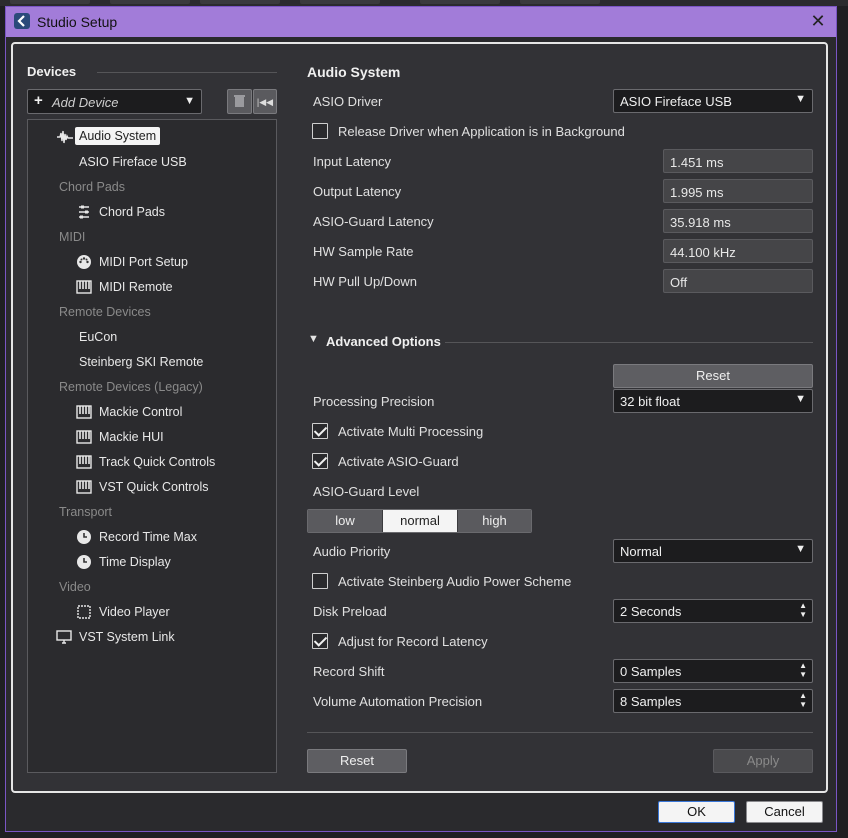 This screenshot has width=848, height=838. What do you see at coordinates (738, 251) in the screenshot?
I see `hw-sample-rate-value: 44.100 kHz` at bounding box center [738, 251].